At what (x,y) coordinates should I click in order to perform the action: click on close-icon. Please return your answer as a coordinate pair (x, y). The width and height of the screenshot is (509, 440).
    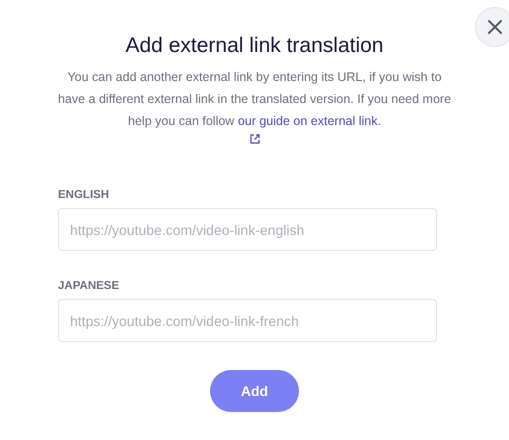
    Looking at the image, I should click on (495, 27).